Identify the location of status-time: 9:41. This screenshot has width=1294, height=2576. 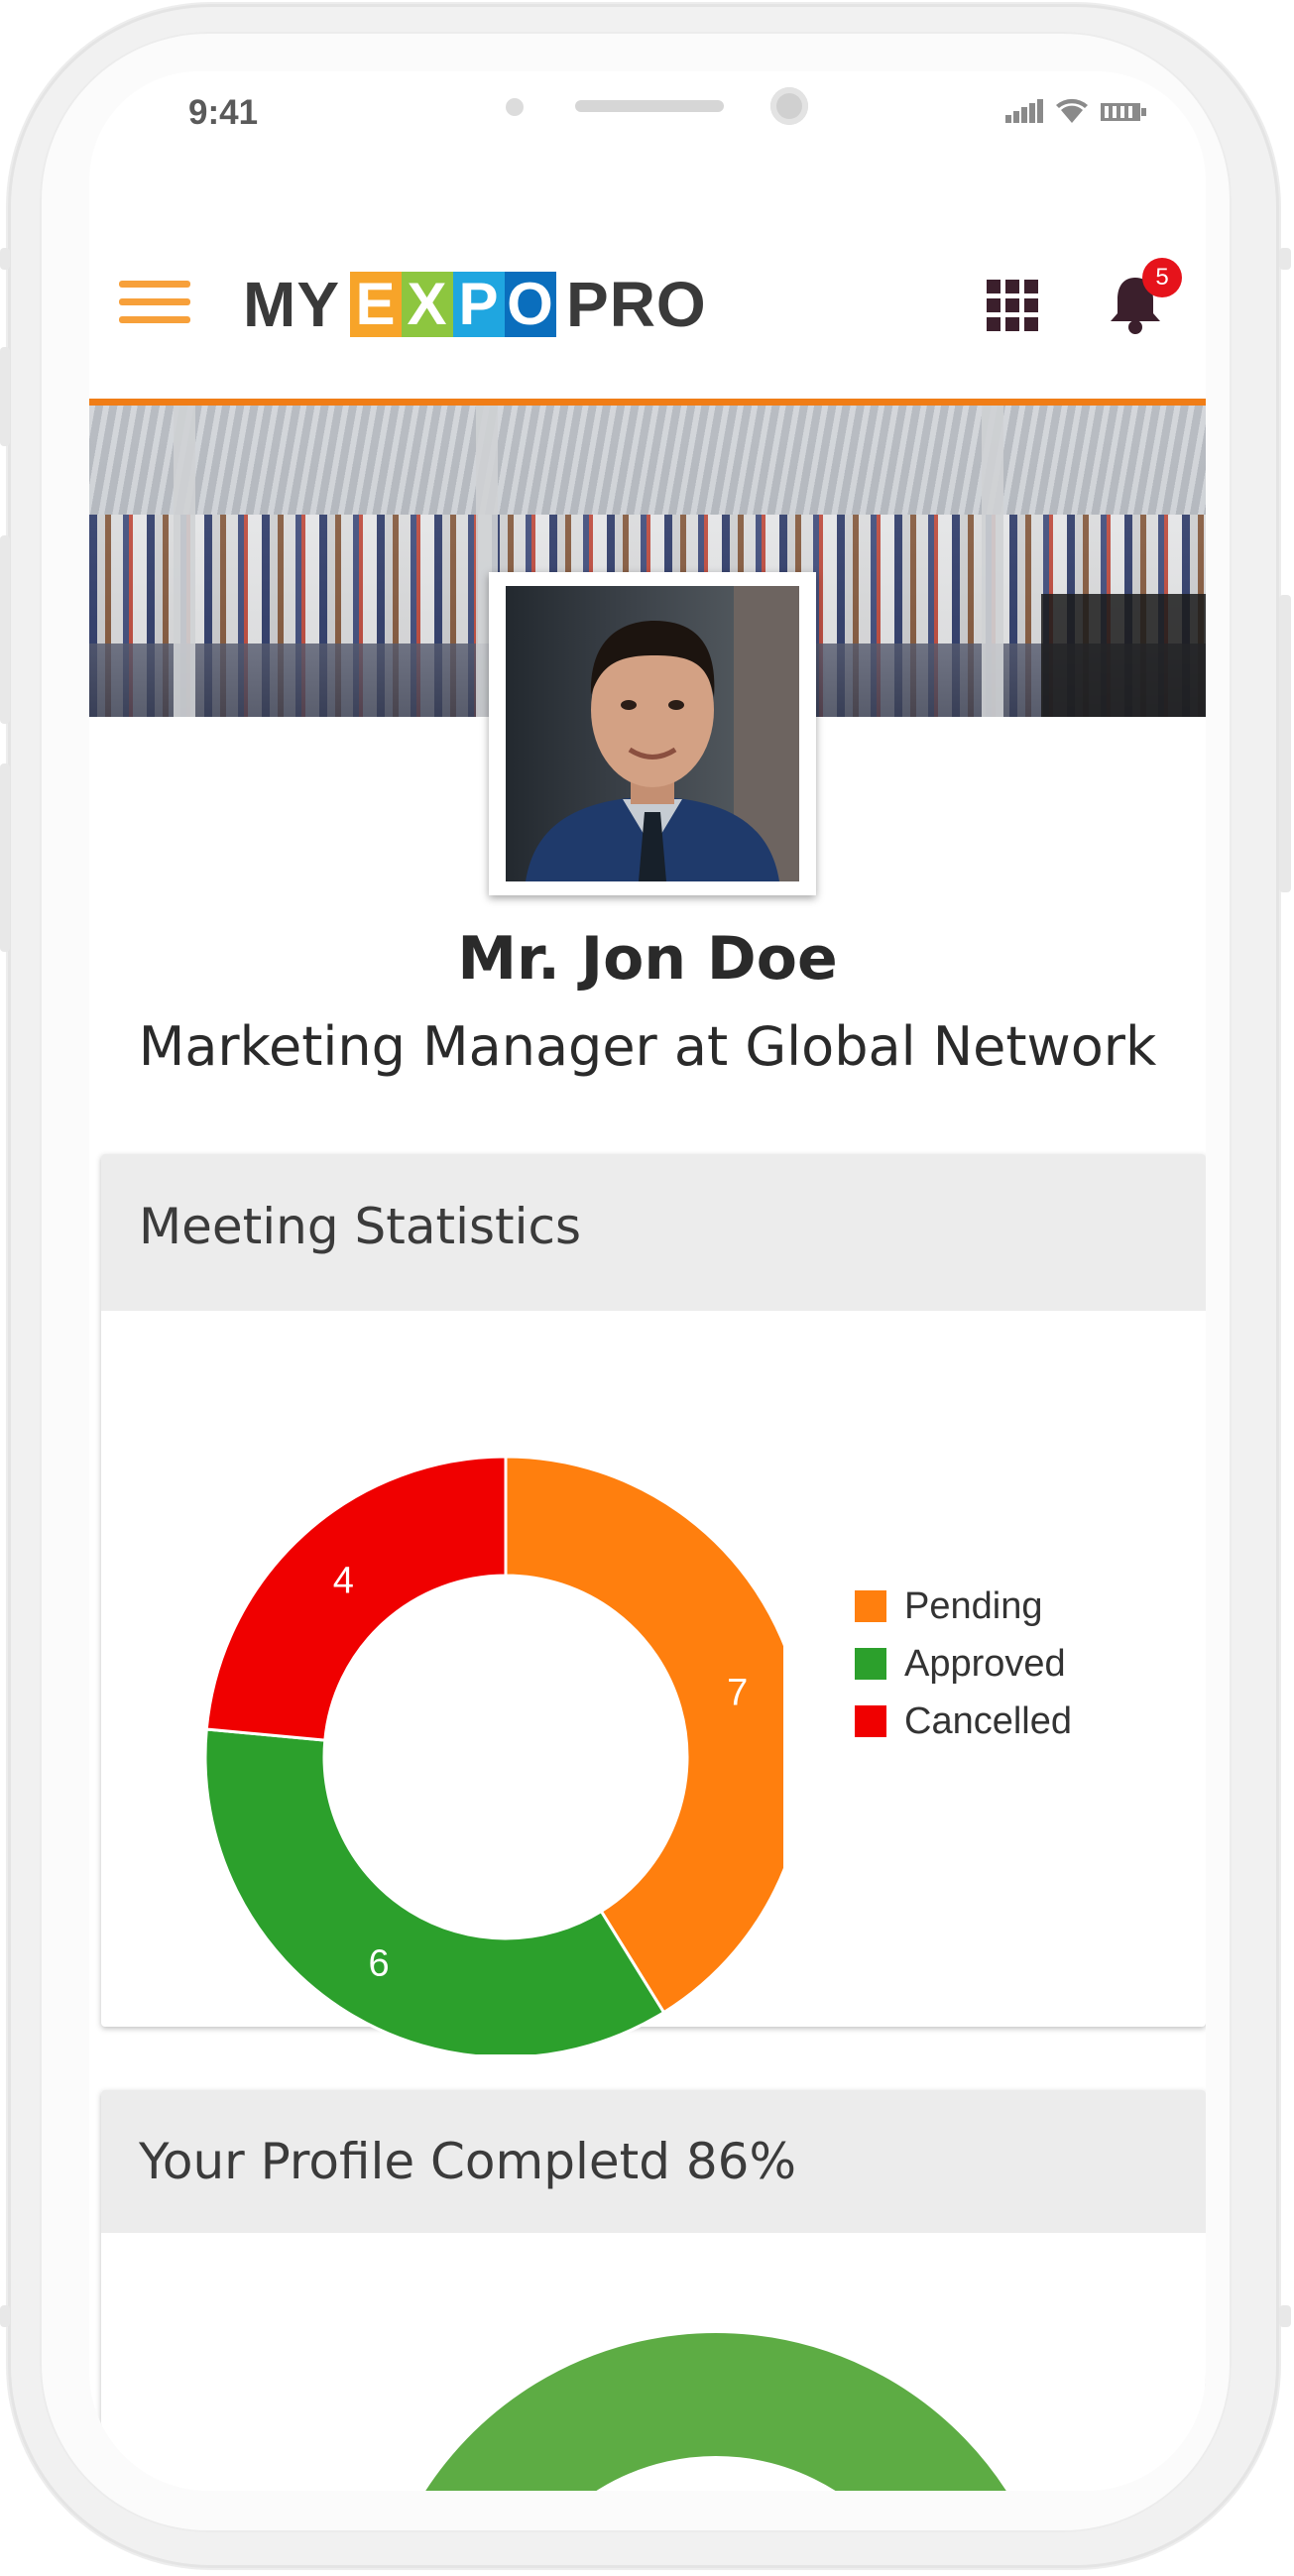
(223, 112).